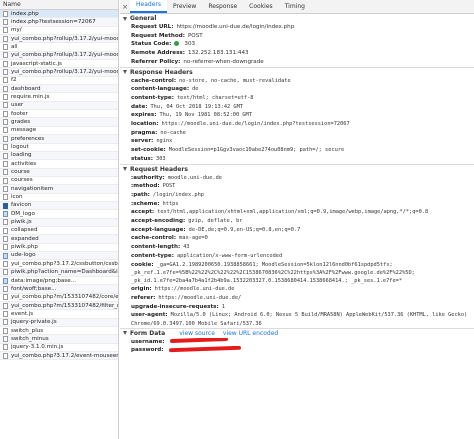 This screenshot has height=439, width=474. Describe the element at coordinates (59, 206) in the screenshot. I see `request-row: favicon` at that location.